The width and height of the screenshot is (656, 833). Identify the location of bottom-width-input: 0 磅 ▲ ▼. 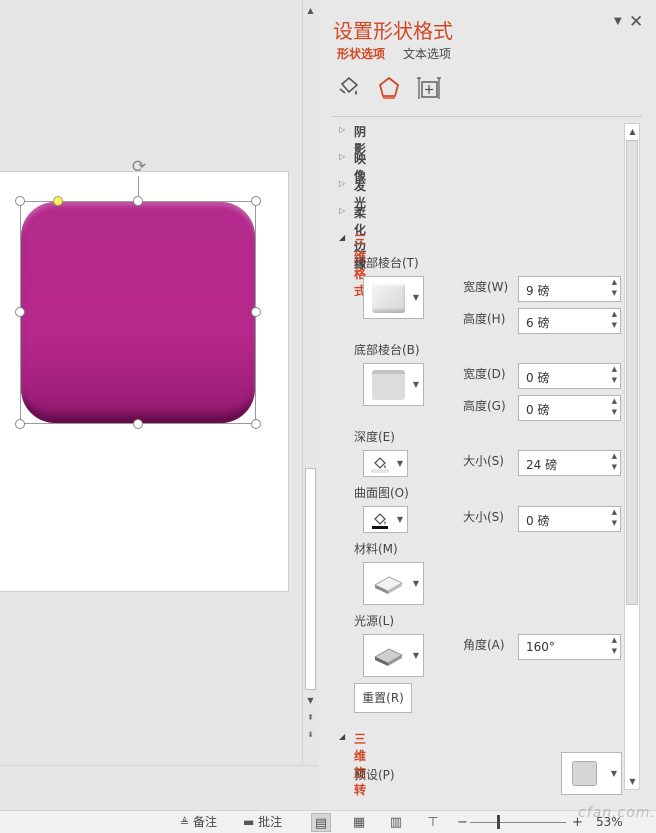
(569, 376).